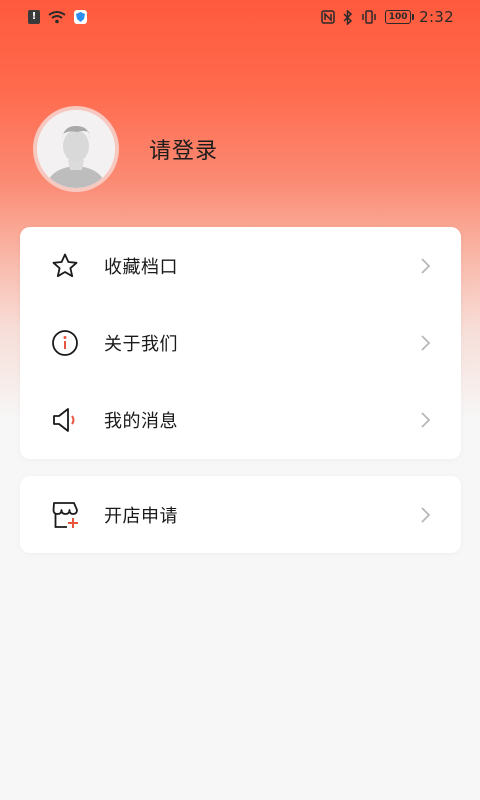  Describe the element at coordinates (183, 149) in the screenshot. I see `login-prompt: 请登录` at that location.